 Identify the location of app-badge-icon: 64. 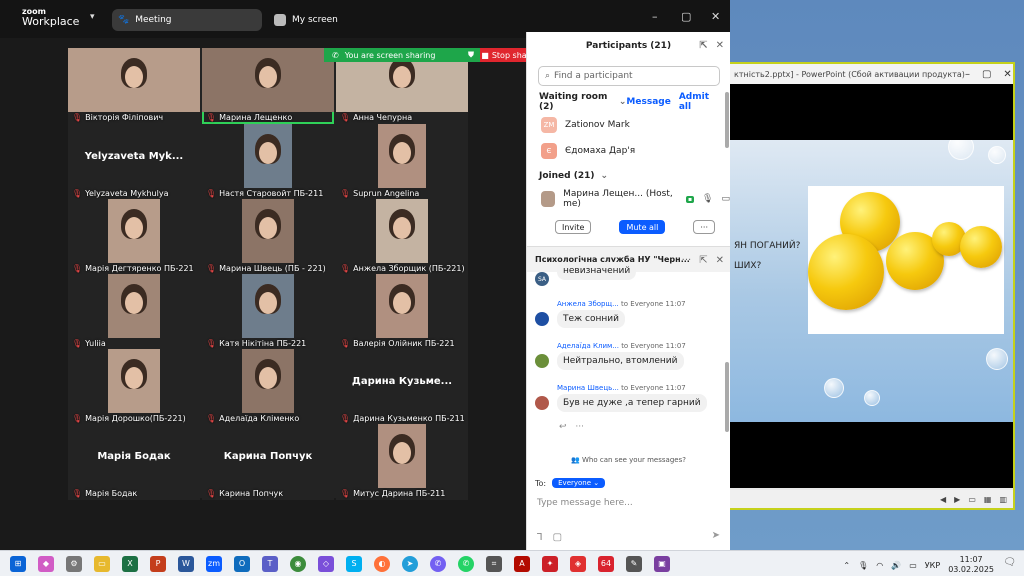
(606, 563).